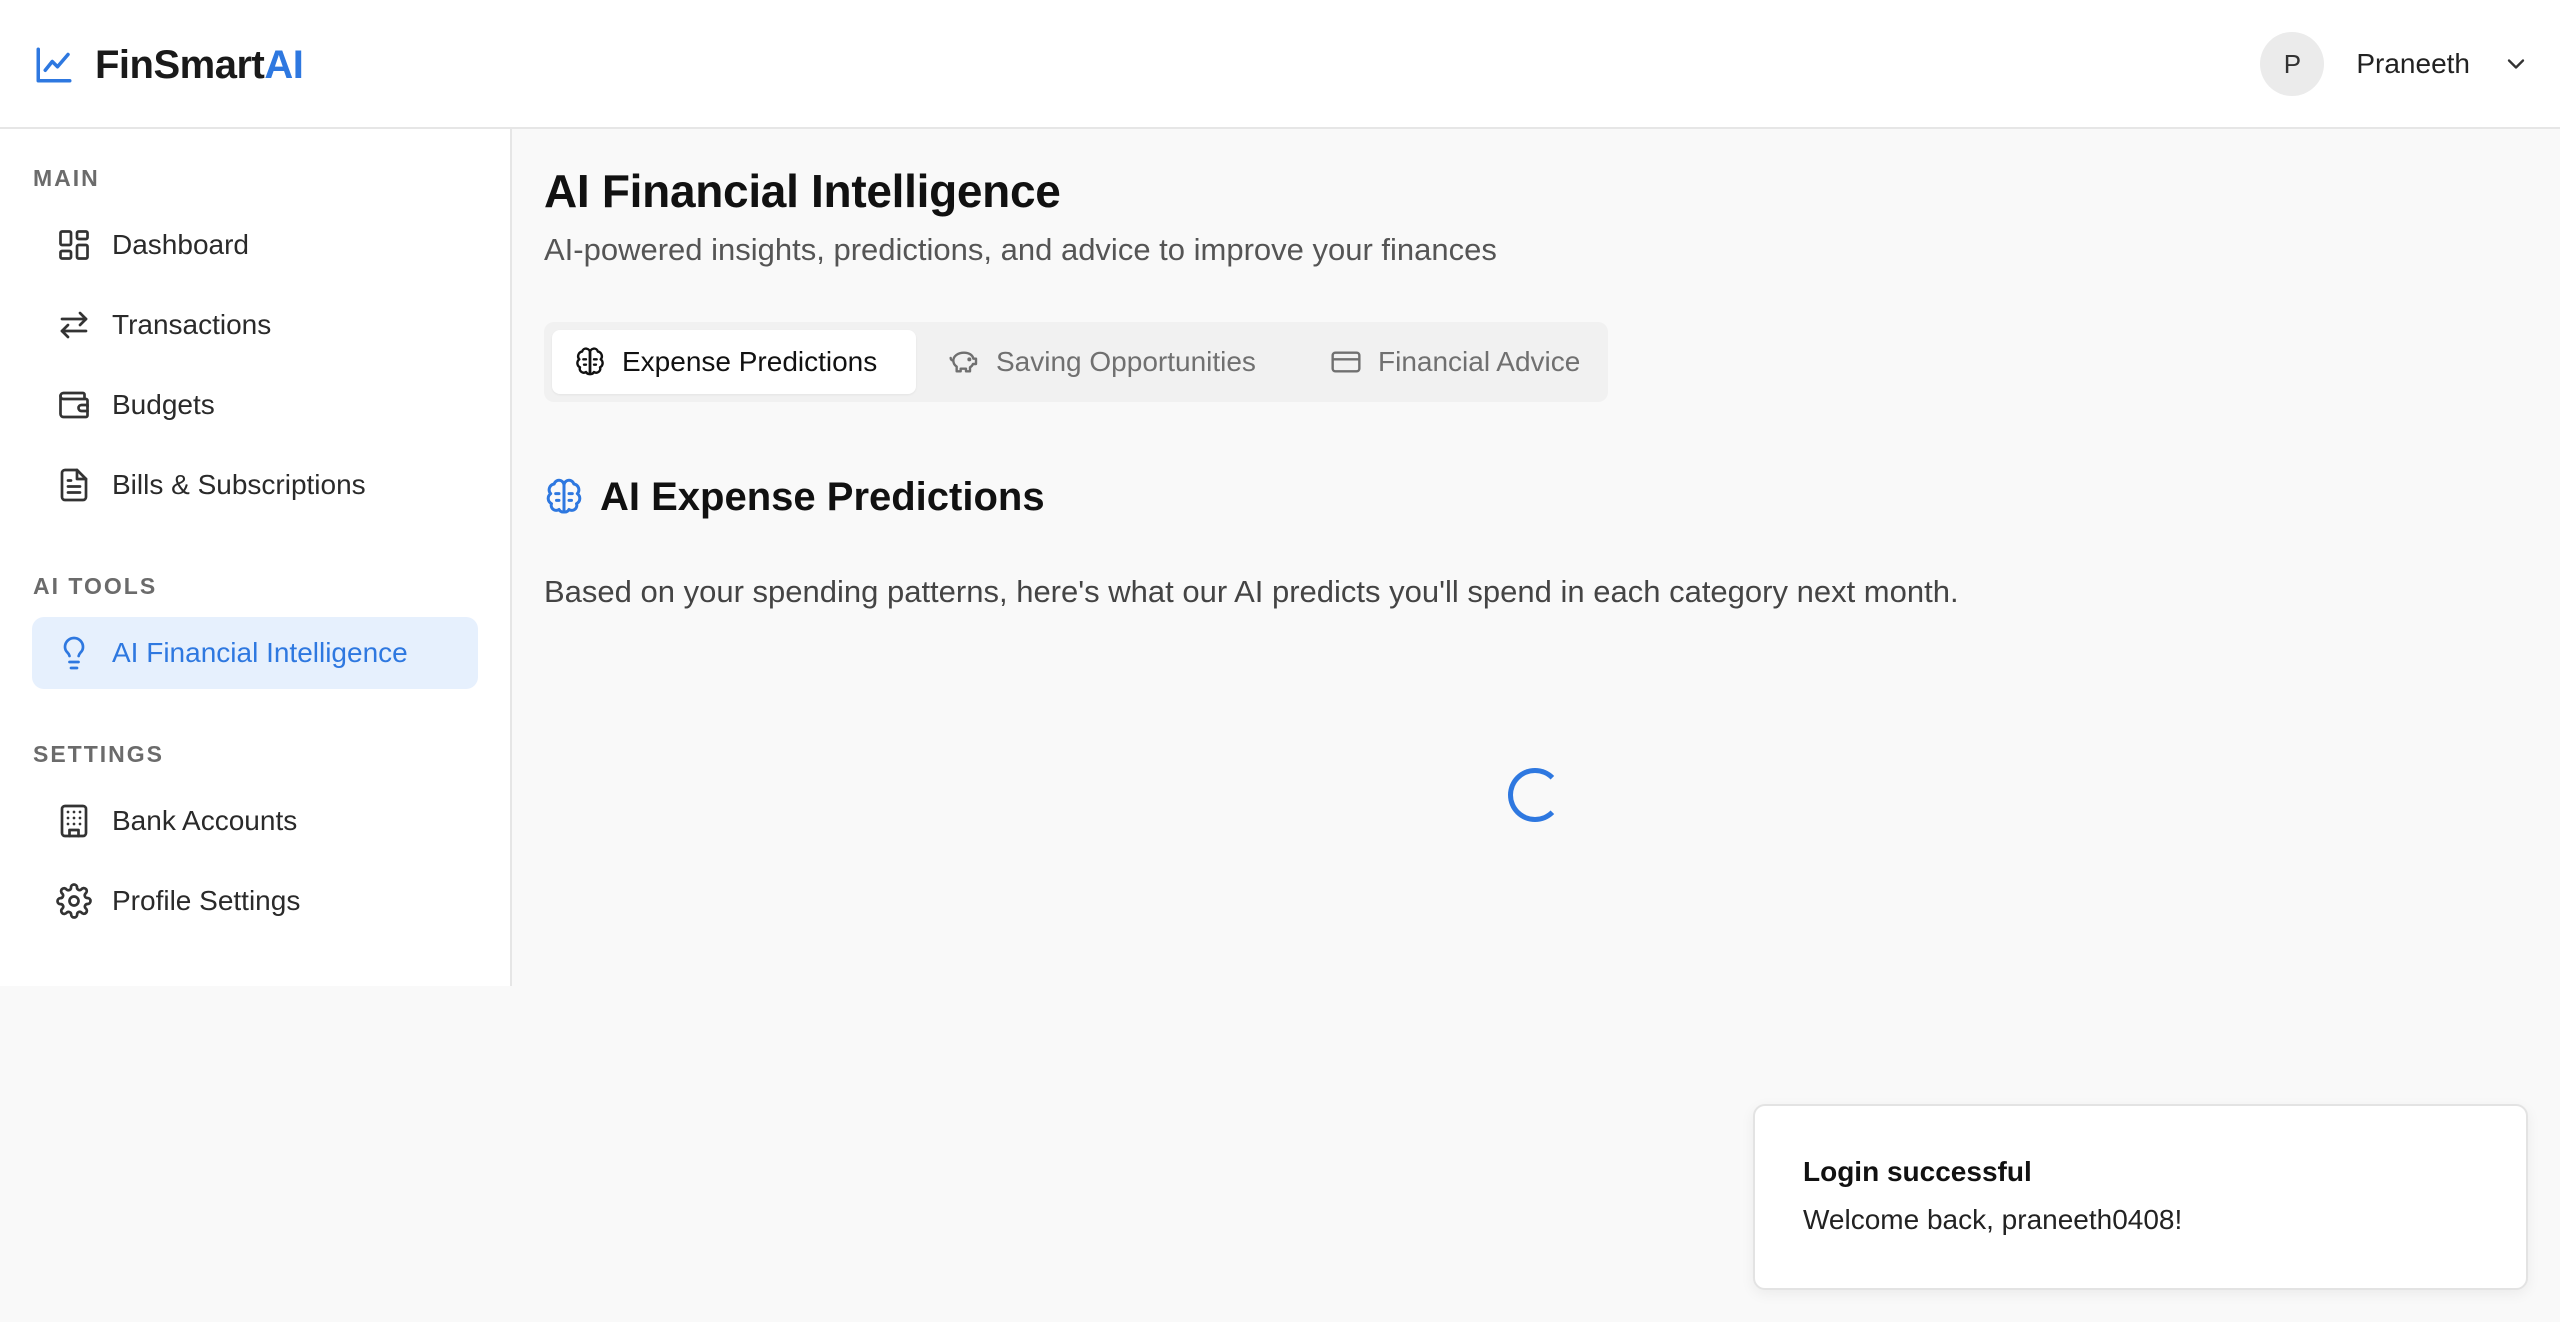 This screenshot has height=1322, width=2560. Describe the element at coordinates (74, 821) in the screenshot. I see `building-icon` at that location.